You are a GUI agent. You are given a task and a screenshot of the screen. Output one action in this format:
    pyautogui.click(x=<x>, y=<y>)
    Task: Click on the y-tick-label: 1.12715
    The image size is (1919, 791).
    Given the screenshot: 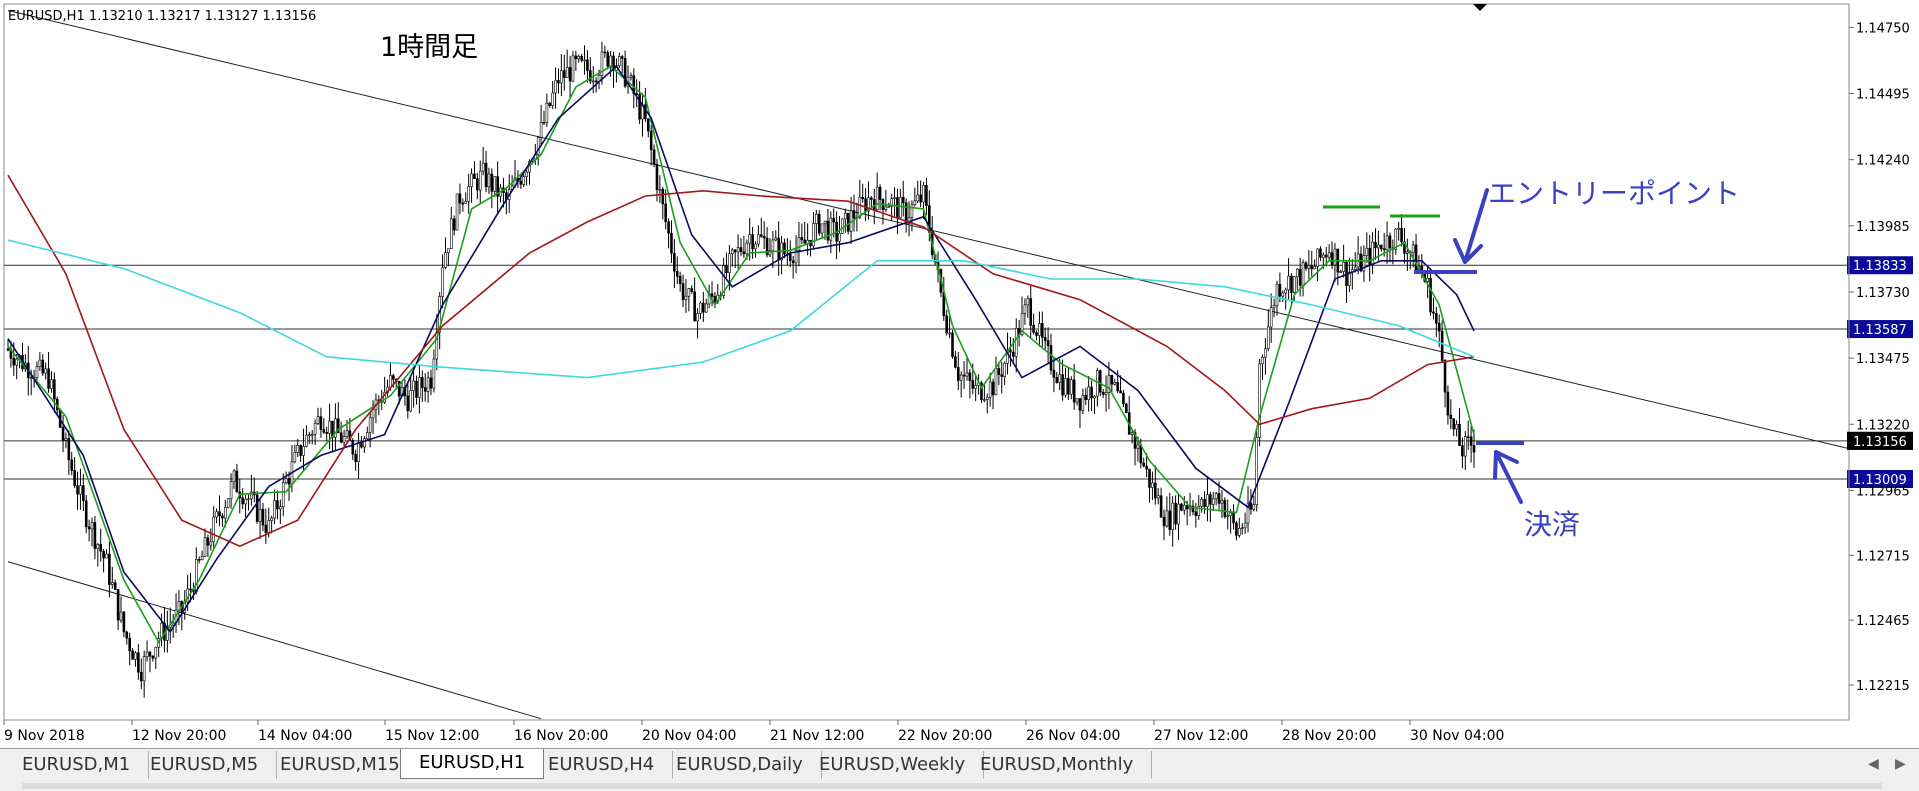 What is the action you would take?
    pyautogui.click(x=1883, y=556)
    